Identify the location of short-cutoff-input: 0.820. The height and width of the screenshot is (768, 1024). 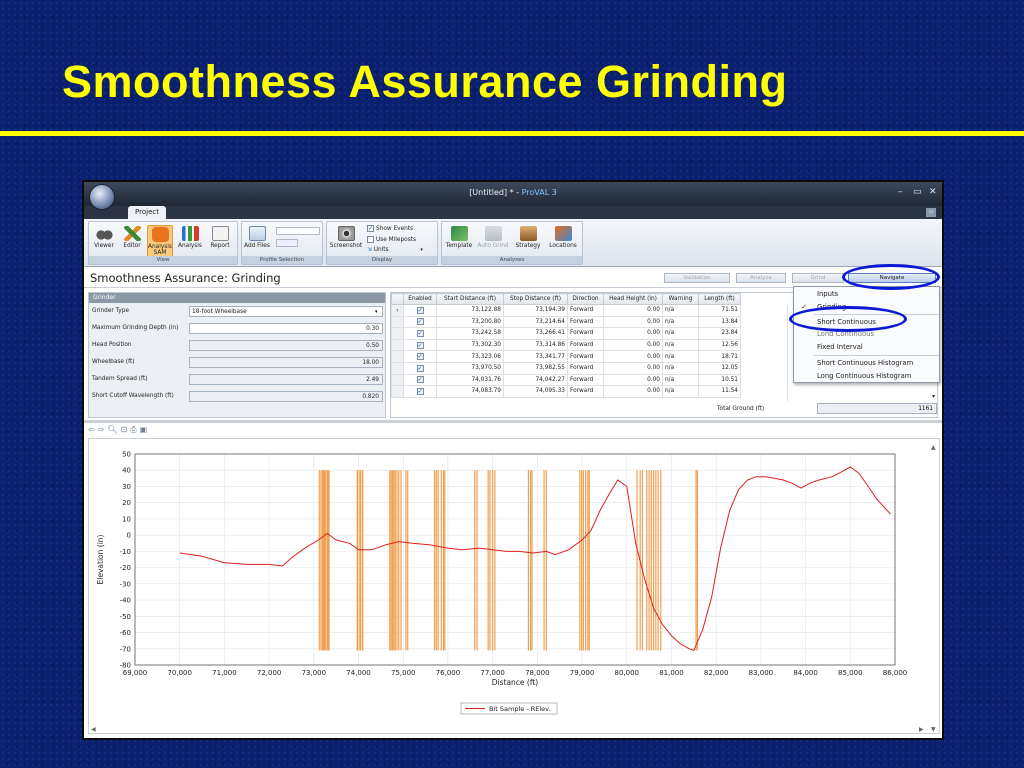
(286, 396).